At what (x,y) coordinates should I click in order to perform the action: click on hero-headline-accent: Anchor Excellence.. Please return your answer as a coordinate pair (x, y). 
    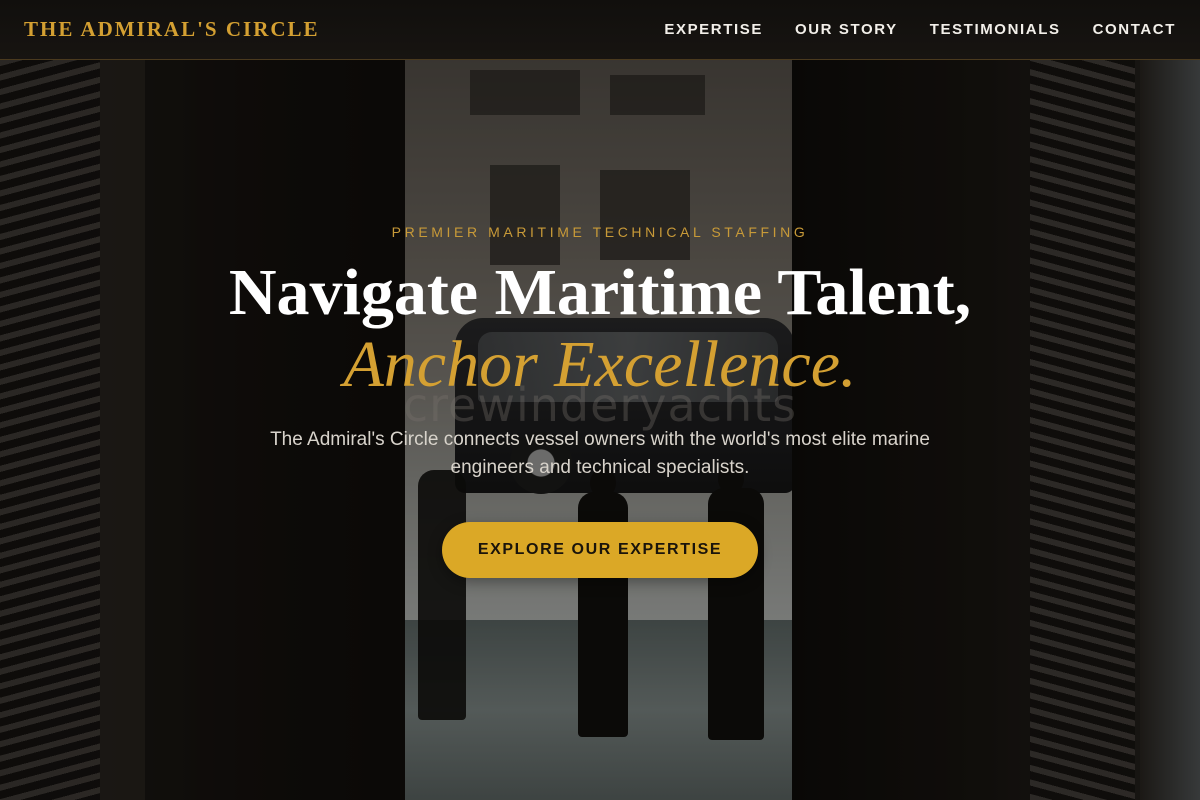
    Looking at the image, I should click on (600, 364).